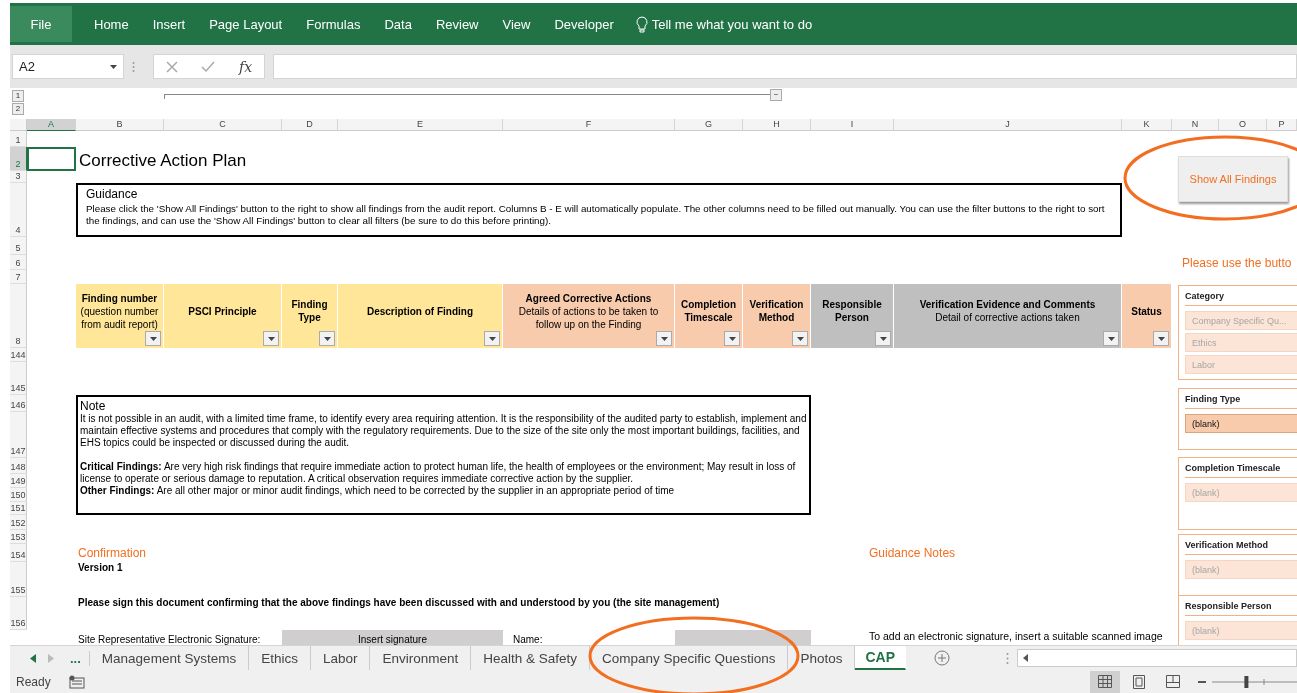  I want to click on status-text: Ready, so click(33, 681).